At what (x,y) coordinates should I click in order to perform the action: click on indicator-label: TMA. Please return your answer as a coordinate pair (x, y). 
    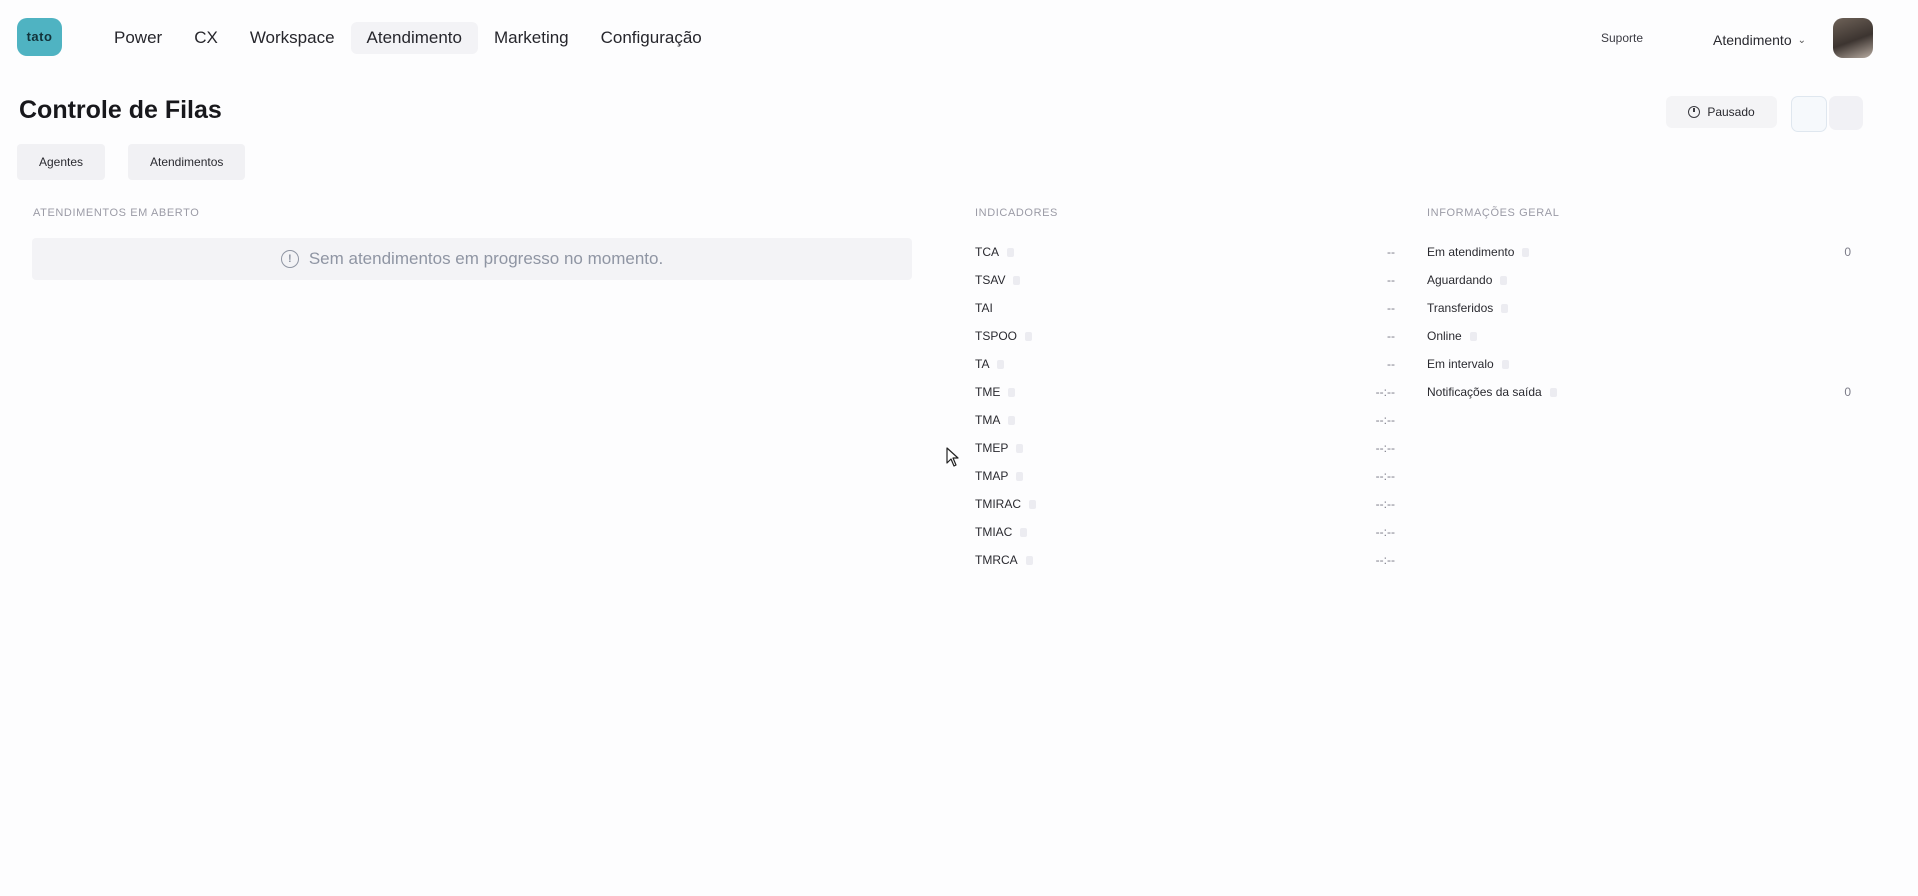
    Looking at the image, I should click on (988, 420).